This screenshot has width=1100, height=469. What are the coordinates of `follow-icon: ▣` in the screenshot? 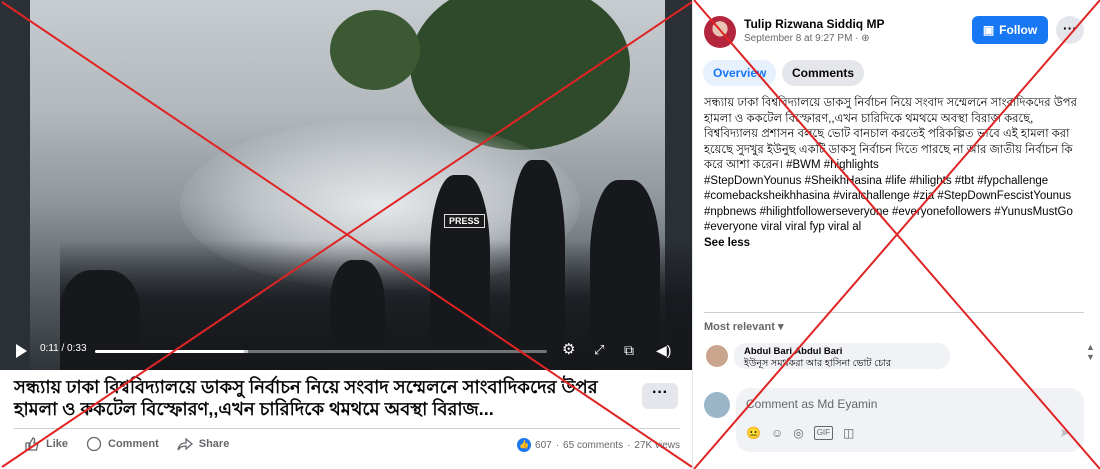 It's located at (988, 30).